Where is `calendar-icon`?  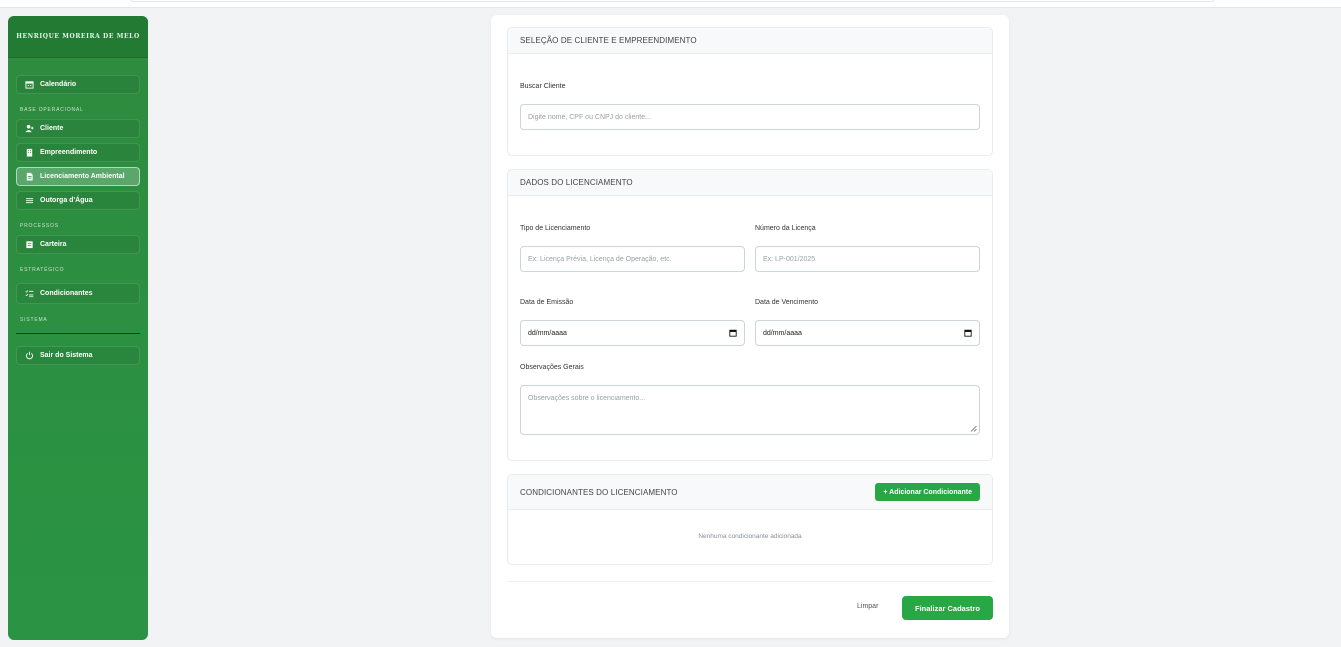
calendar-icon is located at coordinates (29, 84).